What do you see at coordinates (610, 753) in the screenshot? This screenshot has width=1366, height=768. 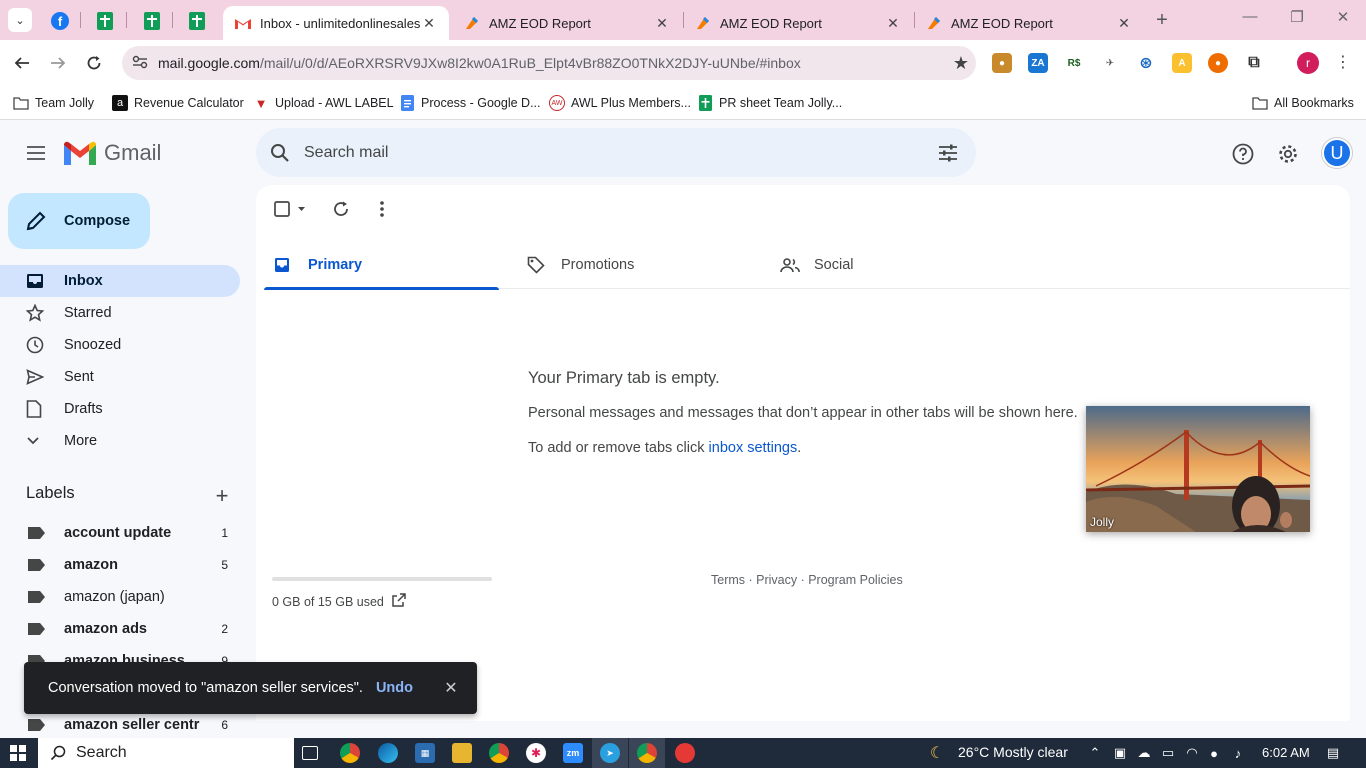 I see `telegram-icon: ➤` at bounding box center [610, 753].